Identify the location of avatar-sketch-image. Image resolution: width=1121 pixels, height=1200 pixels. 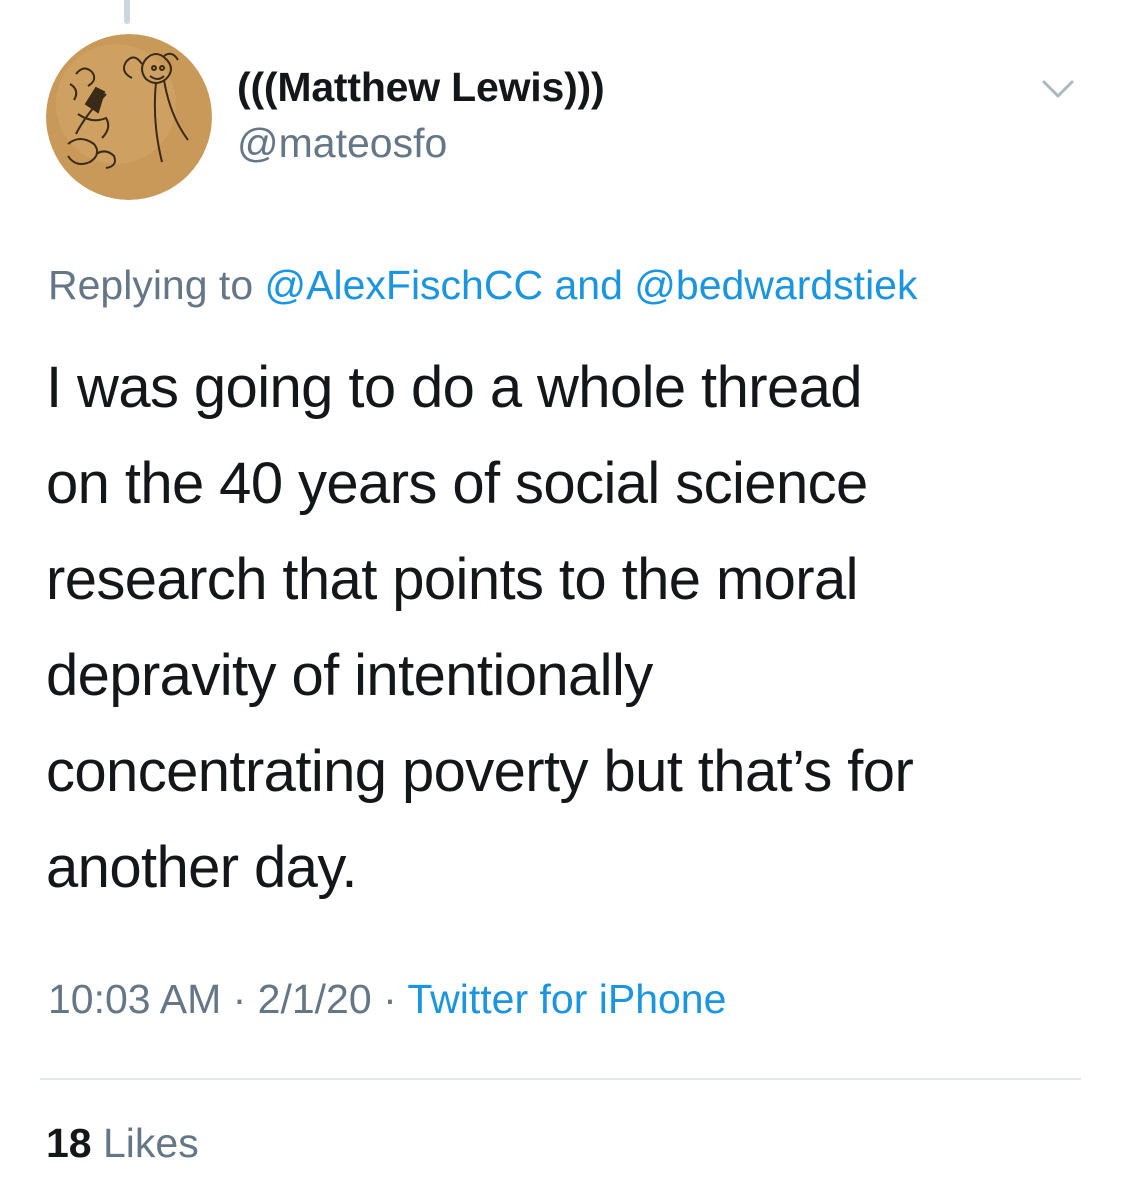
(129, 117).